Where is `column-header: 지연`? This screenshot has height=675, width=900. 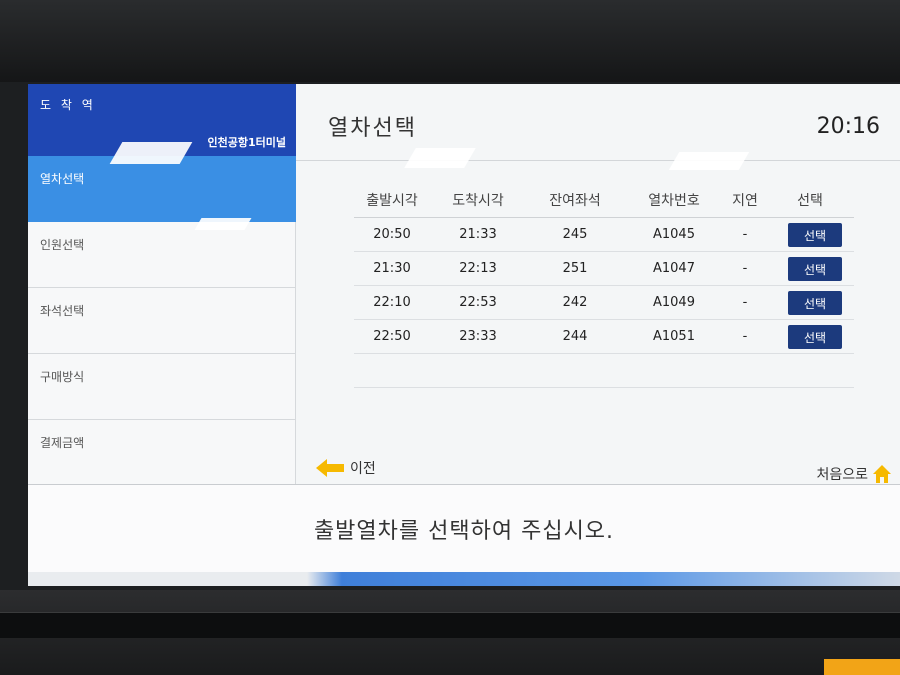 column-header: 지연 is located at coordinates (745, 201).